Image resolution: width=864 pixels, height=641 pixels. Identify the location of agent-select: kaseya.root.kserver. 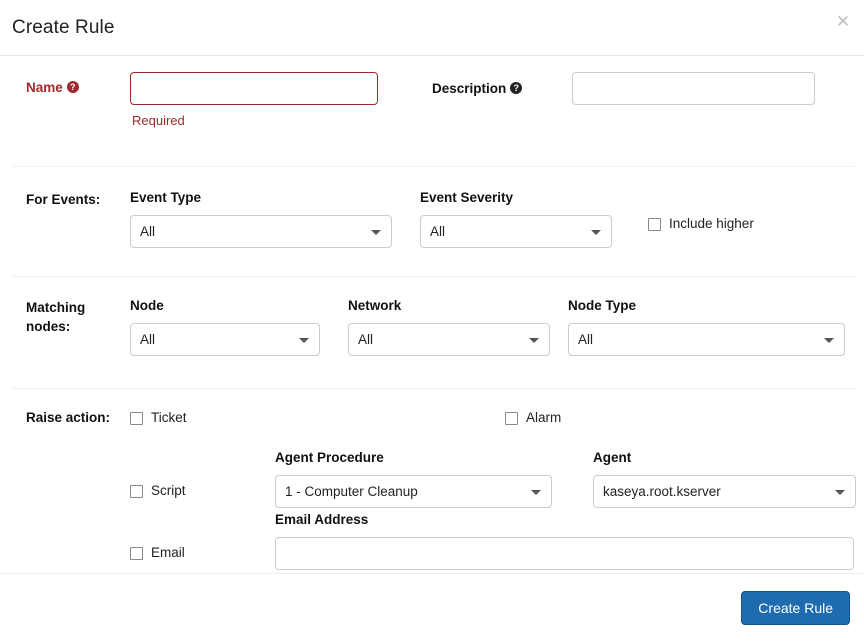
(724, 491).